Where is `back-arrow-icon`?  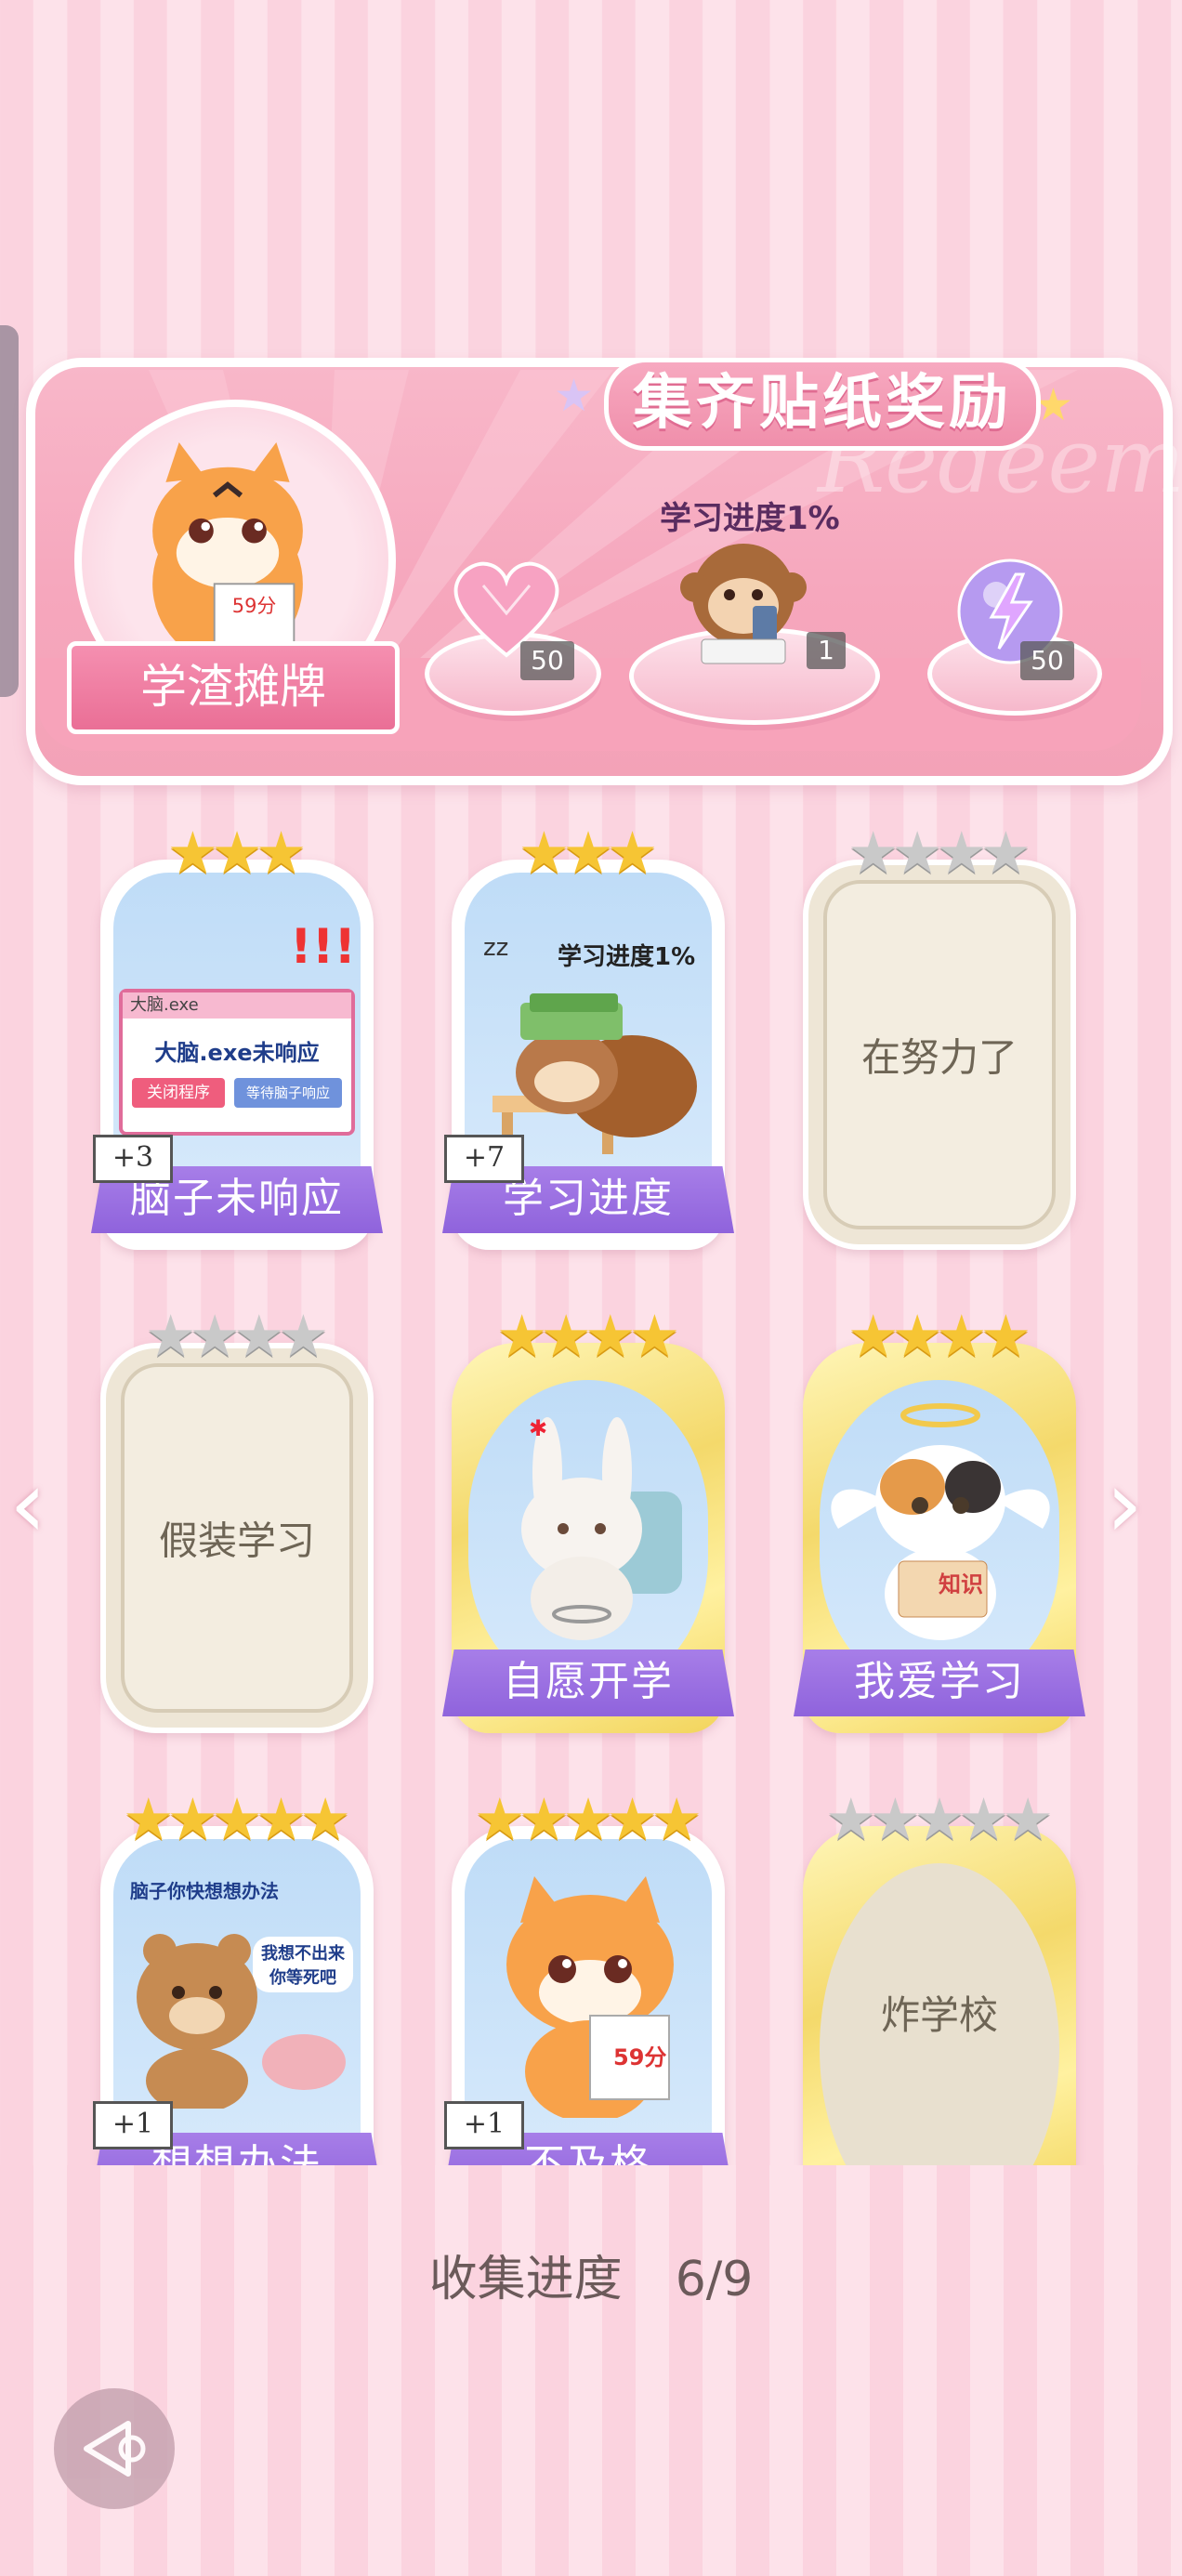 back-arrow-icon is located at coordinates (115, 2449).